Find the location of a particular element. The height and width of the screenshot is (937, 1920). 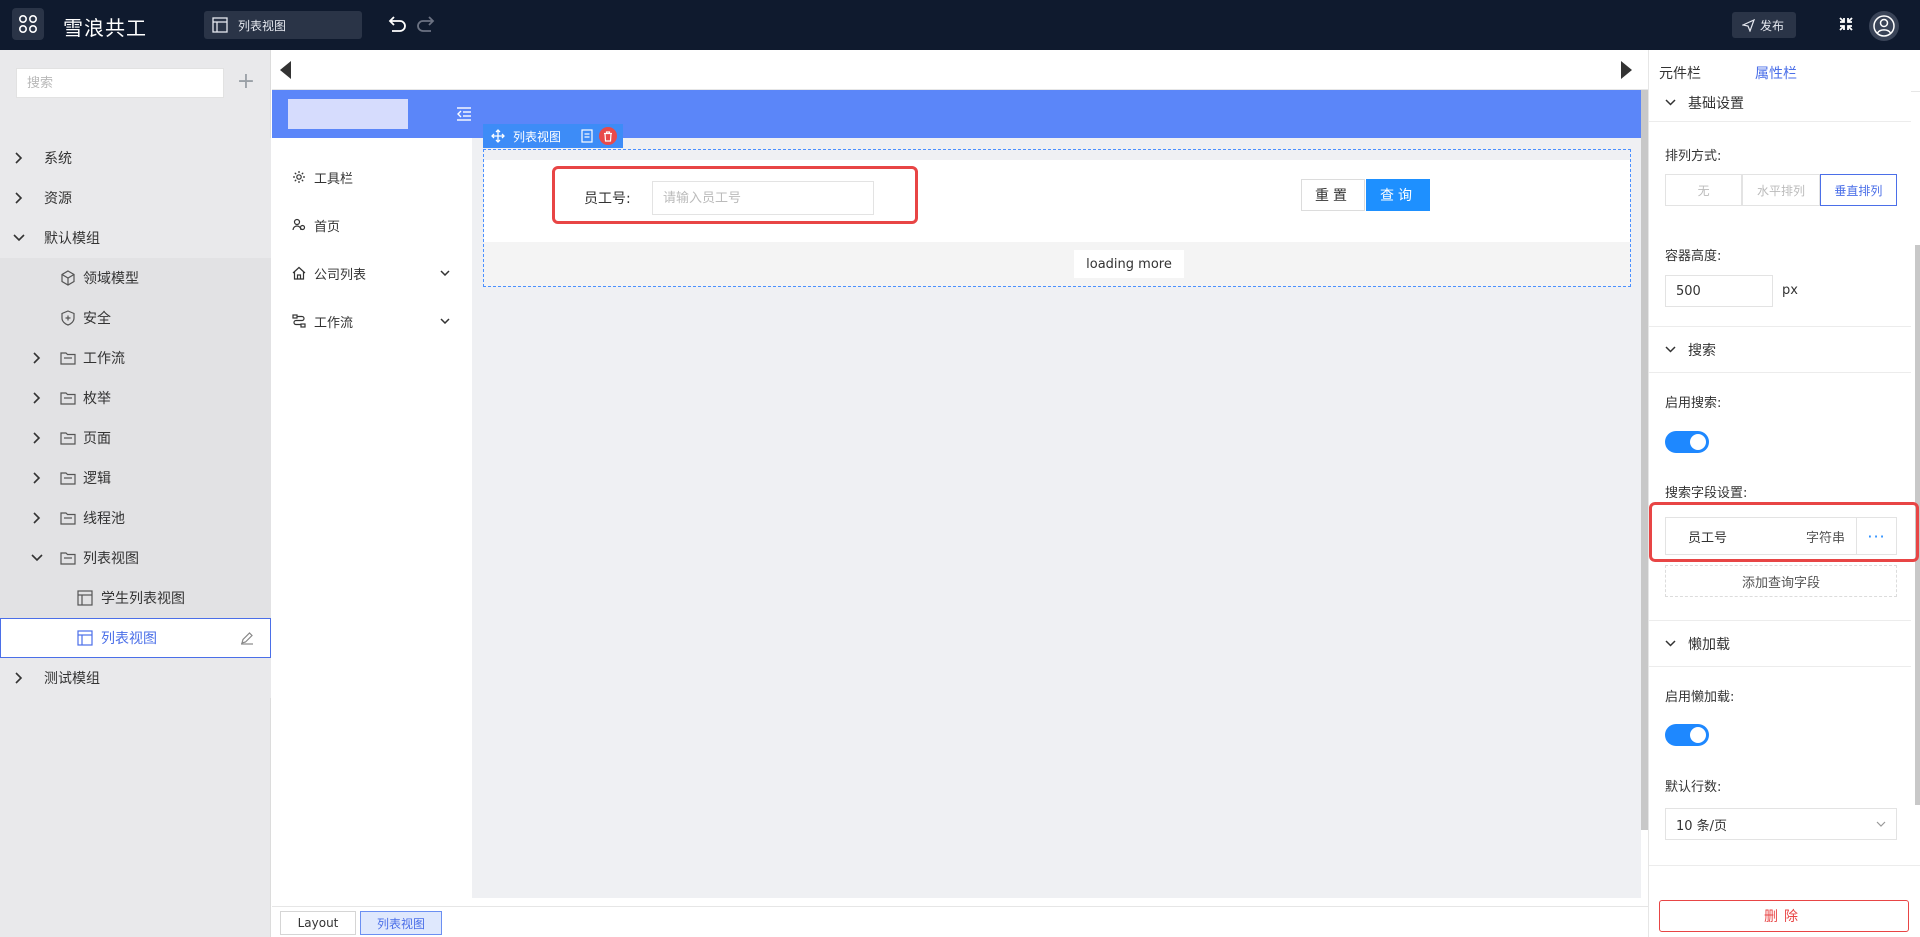

layout-option-vertical: 垂直排列 is located at coordinates (1858, 190).